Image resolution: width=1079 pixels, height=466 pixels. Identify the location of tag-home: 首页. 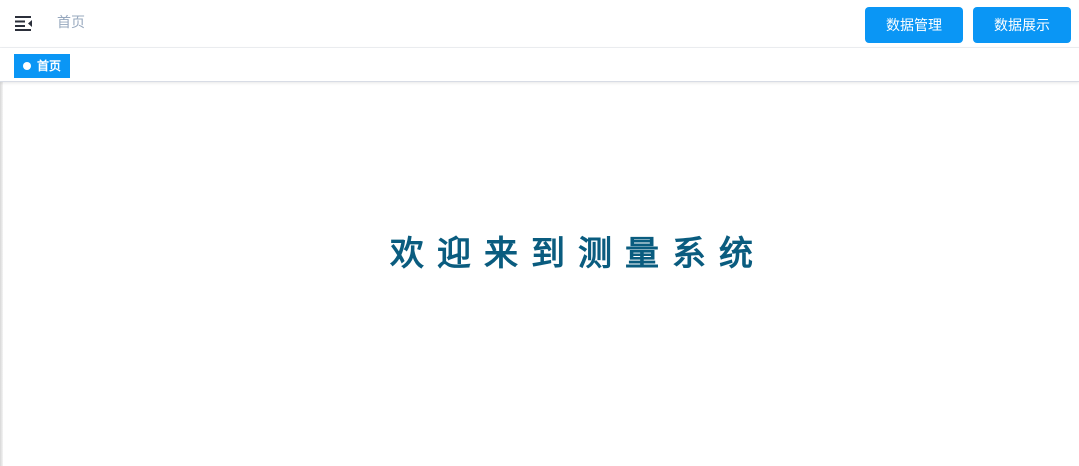
(42, 66).